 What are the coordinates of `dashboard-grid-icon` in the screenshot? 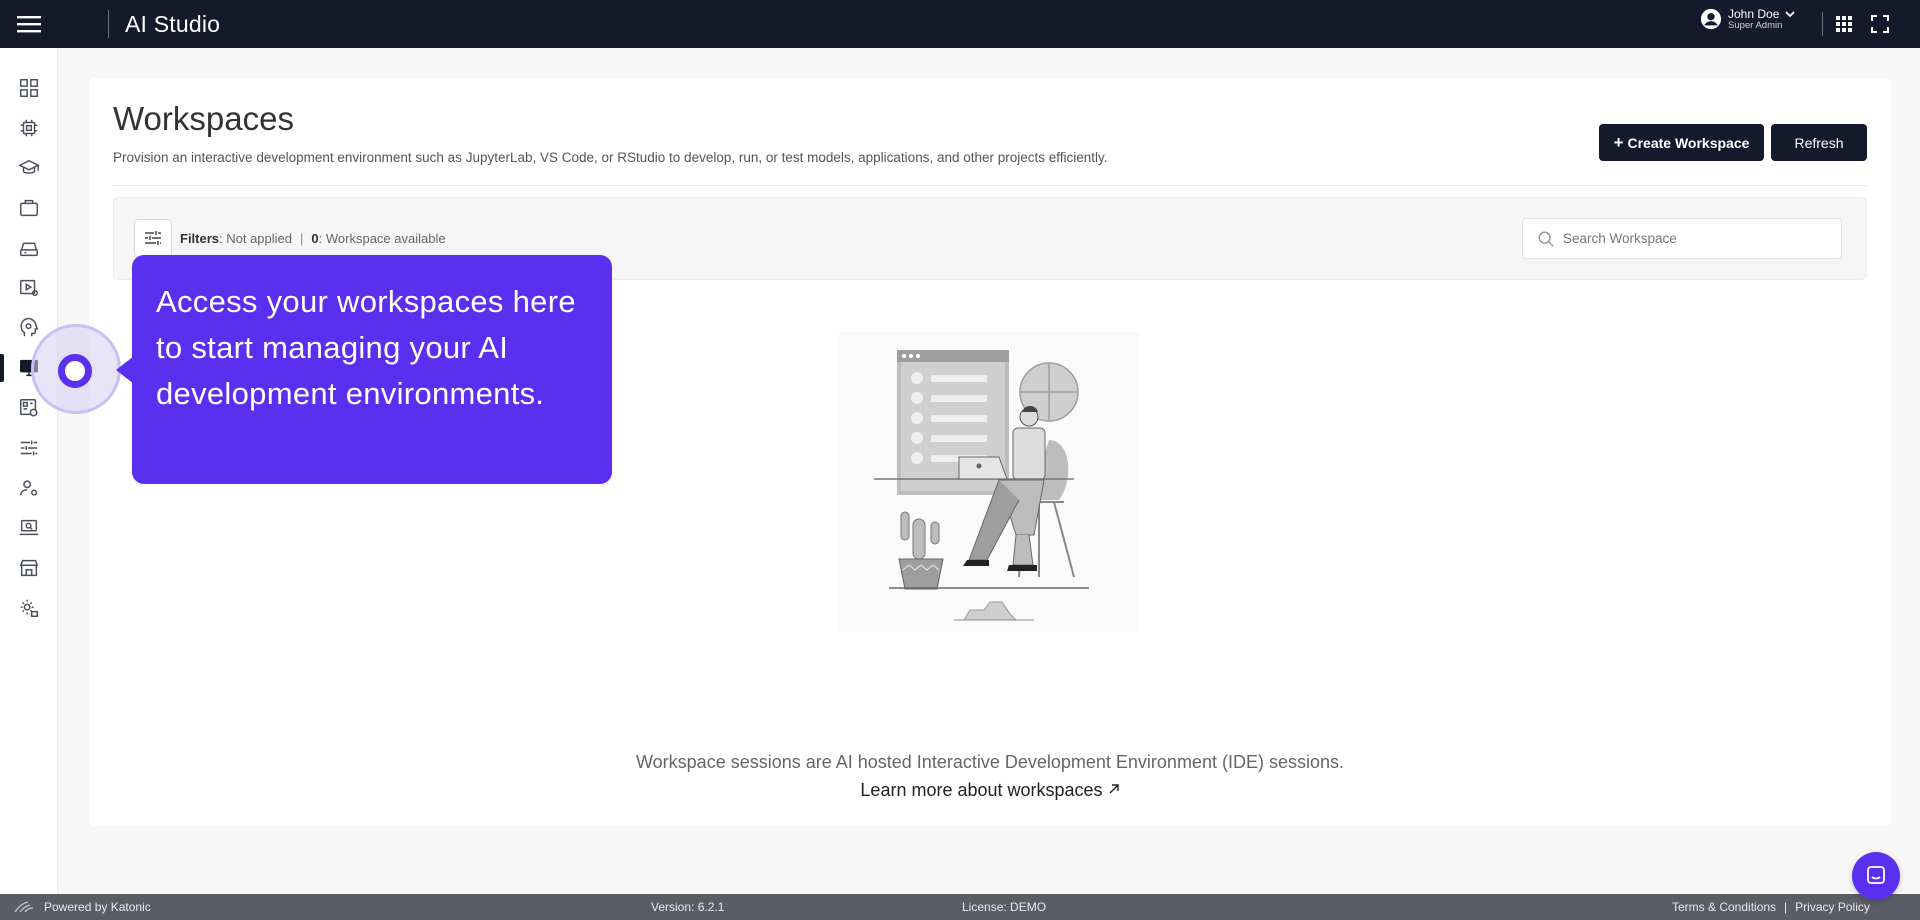 It's located at (29, 88).